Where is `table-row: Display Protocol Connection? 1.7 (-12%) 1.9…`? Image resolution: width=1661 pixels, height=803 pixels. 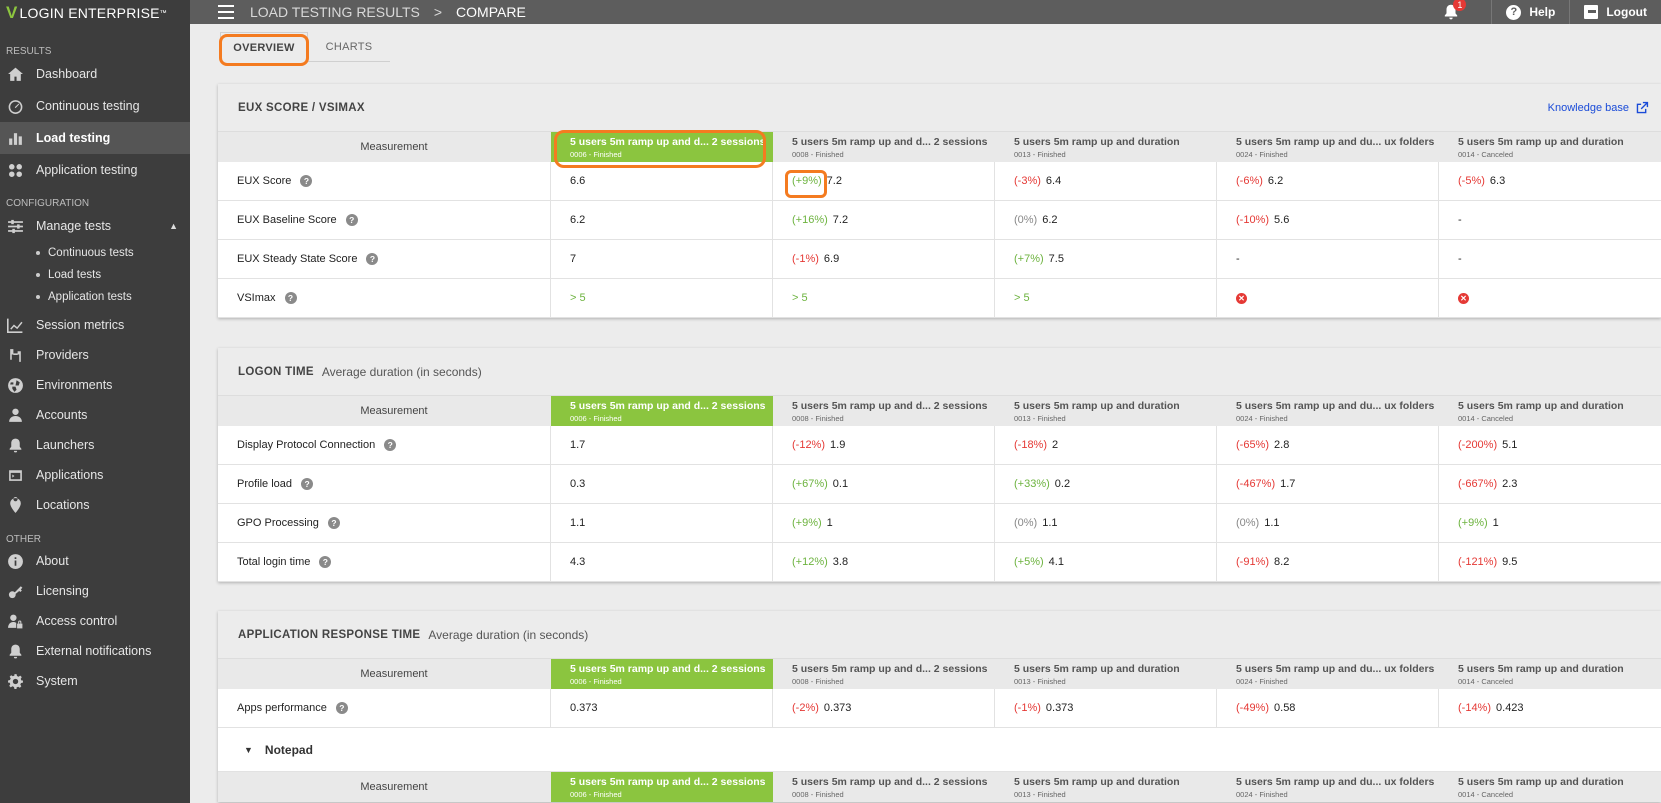 table-row: Display Protocol Connection? 1.7 (-12%) 1.9… is located at coordinates (939, 445).